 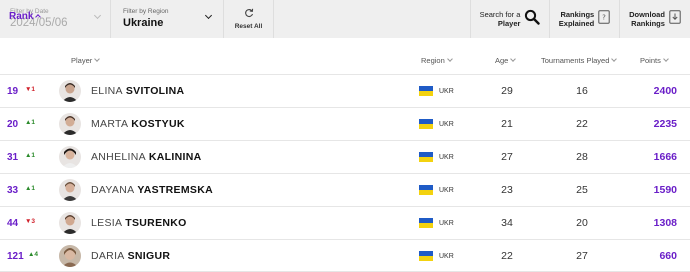 I want to click on player-name: ELINA SVITOLINA, so click(x=137, y=91).